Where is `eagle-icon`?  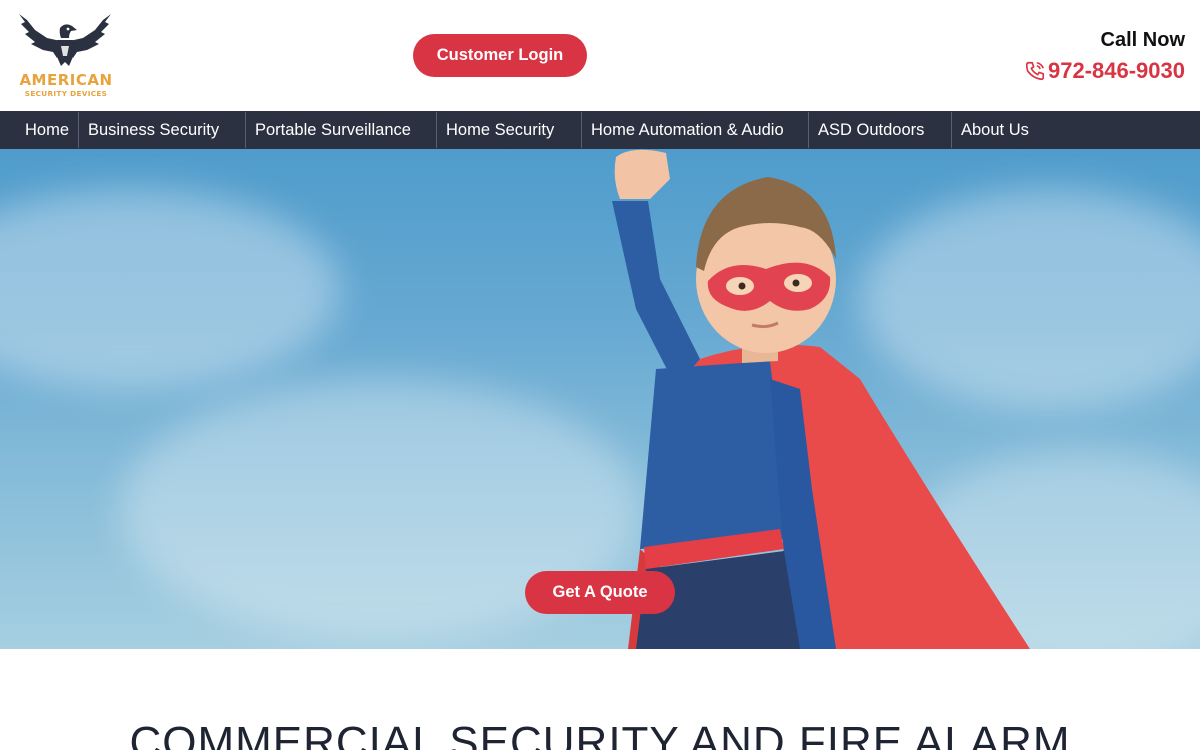
eagle-icon is located at coordinates (65, 40).